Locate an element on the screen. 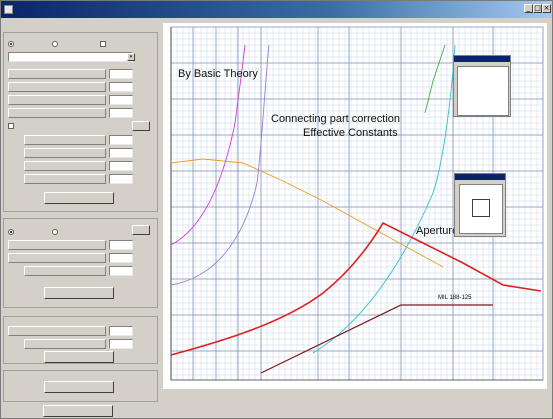  info-popup-content is located at coordinates (483, 91).